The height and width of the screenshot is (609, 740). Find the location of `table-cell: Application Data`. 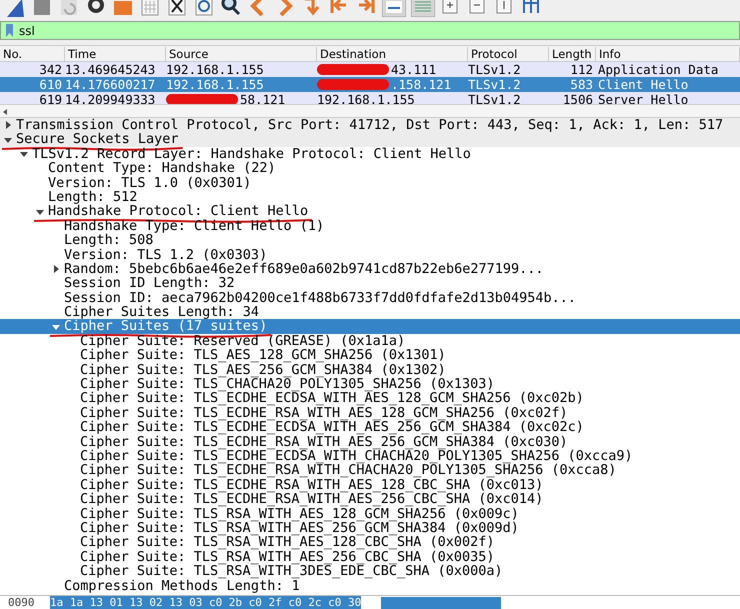

table-cell: Application Data is located at coordinates (658, 69).